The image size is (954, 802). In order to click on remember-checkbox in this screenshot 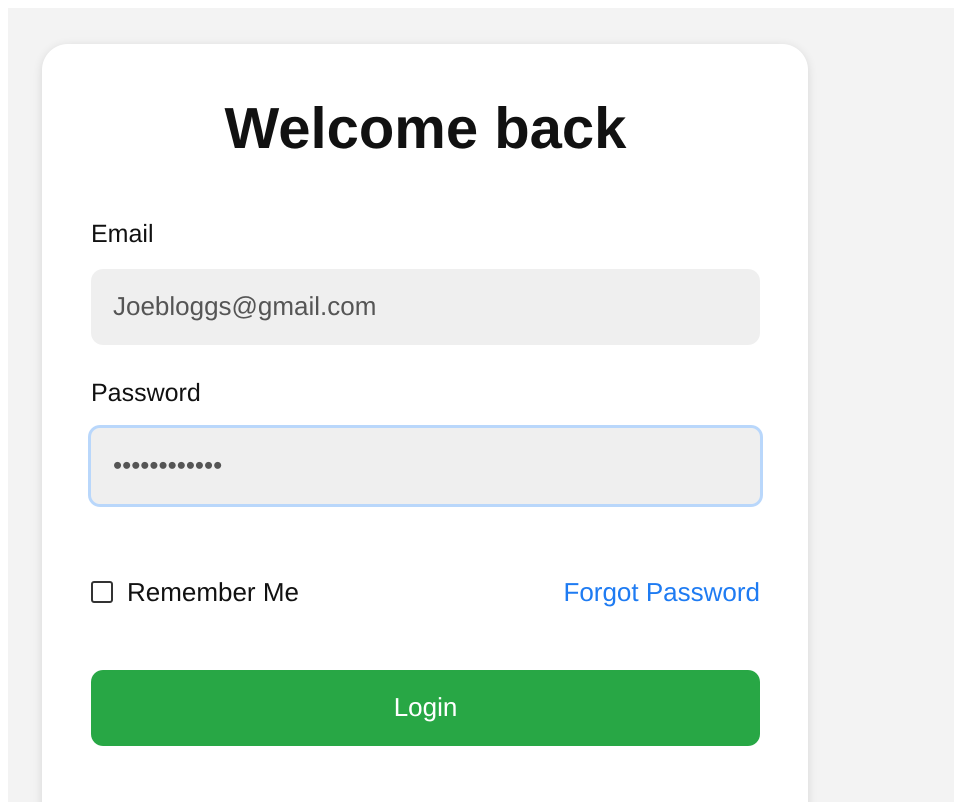, I will do `click(102, 592)`.